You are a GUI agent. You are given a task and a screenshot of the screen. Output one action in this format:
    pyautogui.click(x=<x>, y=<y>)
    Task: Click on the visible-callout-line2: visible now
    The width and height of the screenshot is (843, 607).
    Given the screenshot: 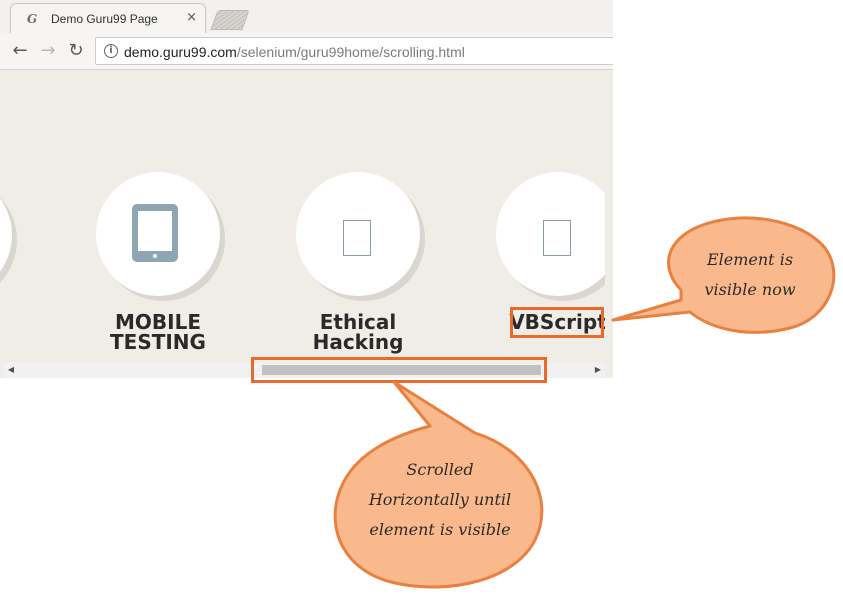 What is the action you would take?
    pyautogui.click(x=750, y=289)
    